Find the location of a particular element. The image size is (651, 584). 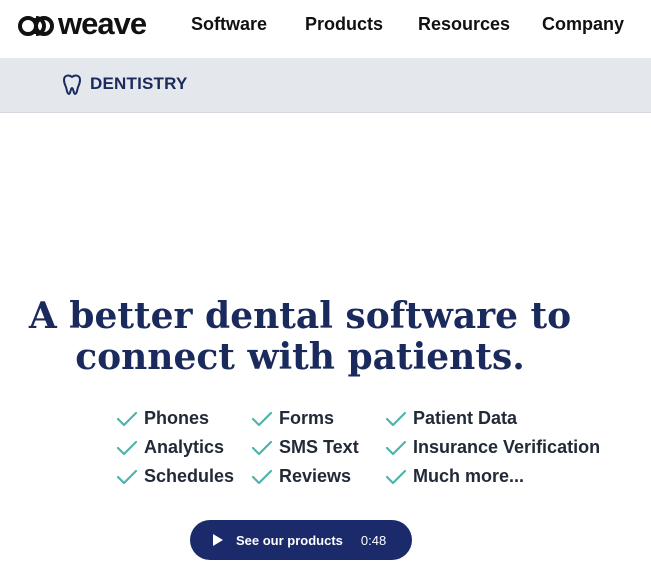

secondary-navigation: DENTISTRY is located at coordinates (325, 85).